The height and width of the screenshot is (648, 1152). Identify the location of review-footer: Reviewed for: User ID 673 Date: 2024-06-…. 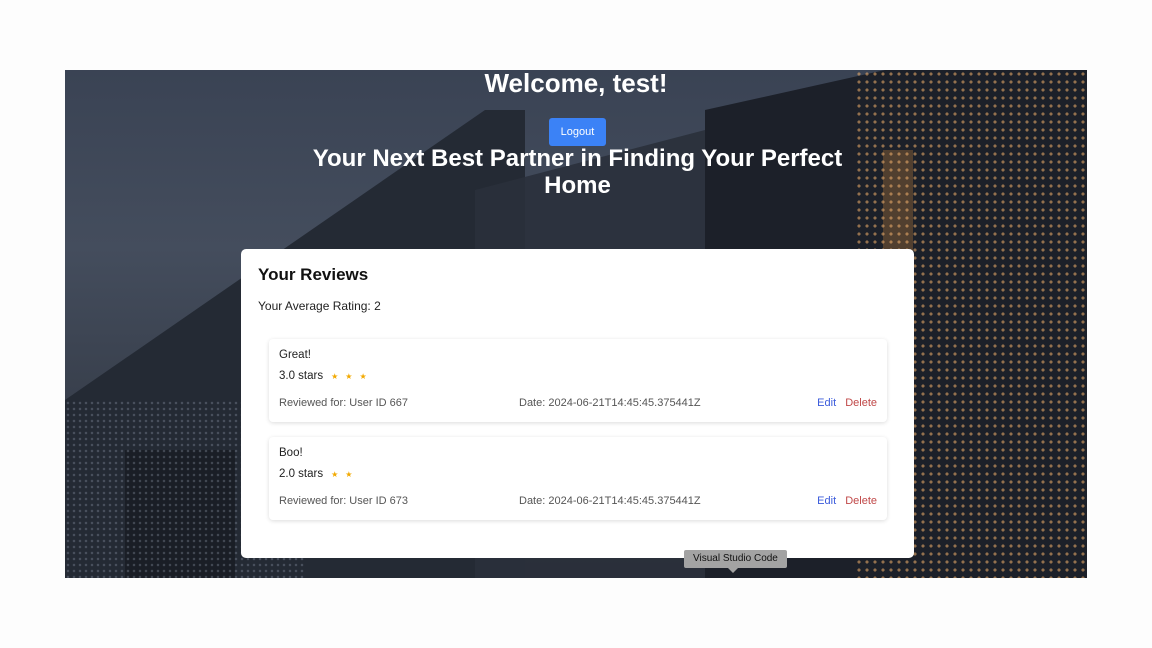
(578, 502).